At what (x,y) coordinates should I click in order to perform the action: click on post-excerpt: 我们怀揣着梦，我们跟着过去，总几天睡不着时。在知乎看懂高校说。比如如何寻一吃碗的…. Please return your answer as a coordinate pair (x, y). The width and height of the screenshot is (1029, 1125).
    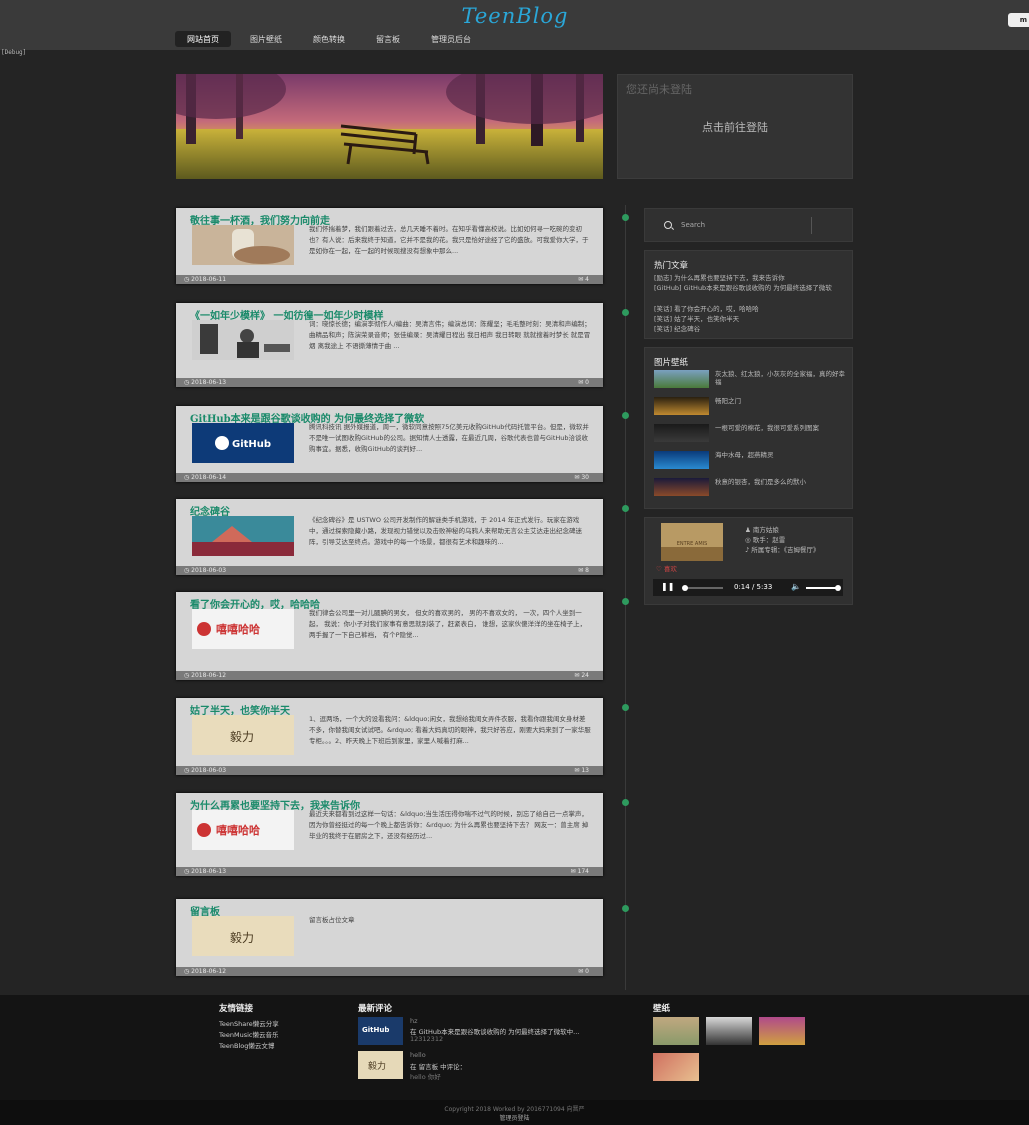
    Looking at the image, I should click on (449, 240).